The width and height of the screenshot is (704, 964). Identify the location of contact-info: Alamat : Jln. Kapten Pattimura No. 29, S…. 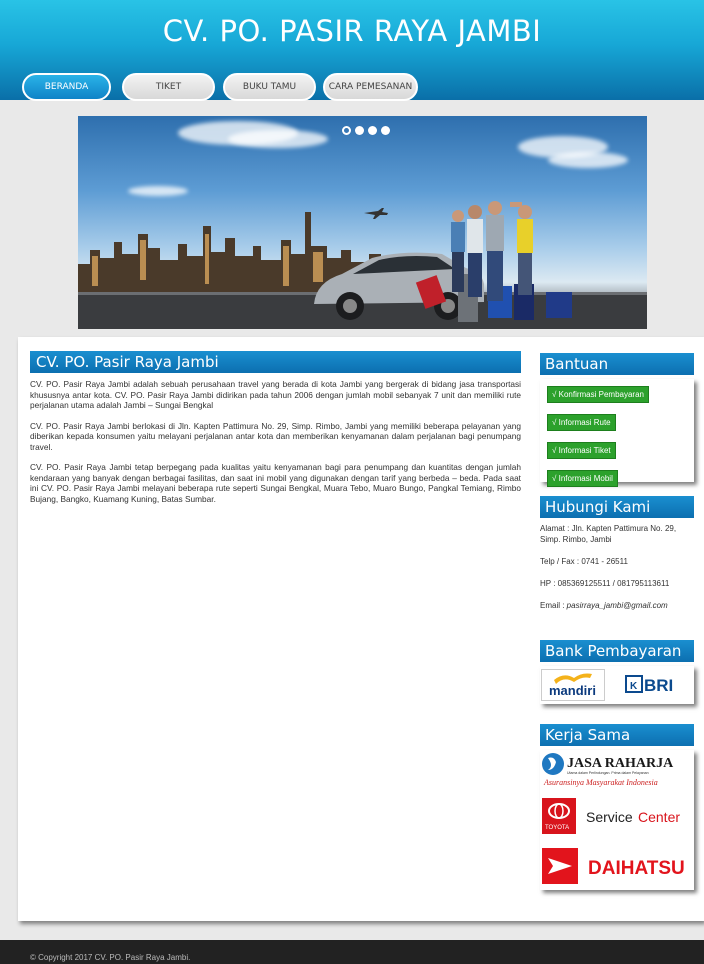
(617, 564).